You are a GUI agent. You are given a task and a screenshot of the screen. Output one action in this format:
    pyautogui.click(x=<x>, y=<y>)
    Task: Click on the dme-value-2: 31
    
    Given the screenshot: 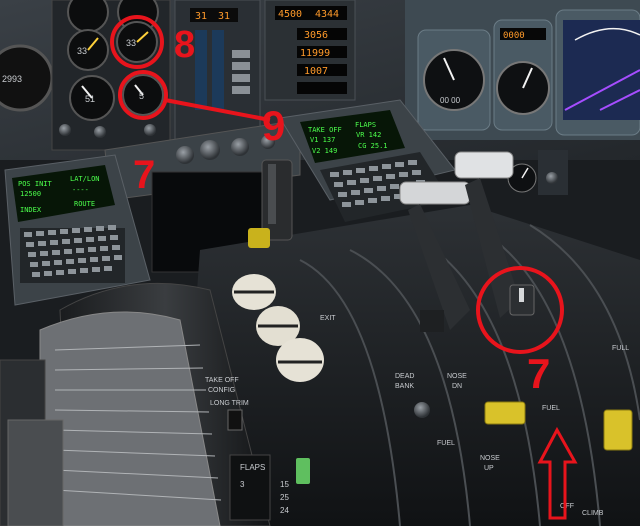 What is the action you would take?
    pyautogui.click(x=224, y=16)
    